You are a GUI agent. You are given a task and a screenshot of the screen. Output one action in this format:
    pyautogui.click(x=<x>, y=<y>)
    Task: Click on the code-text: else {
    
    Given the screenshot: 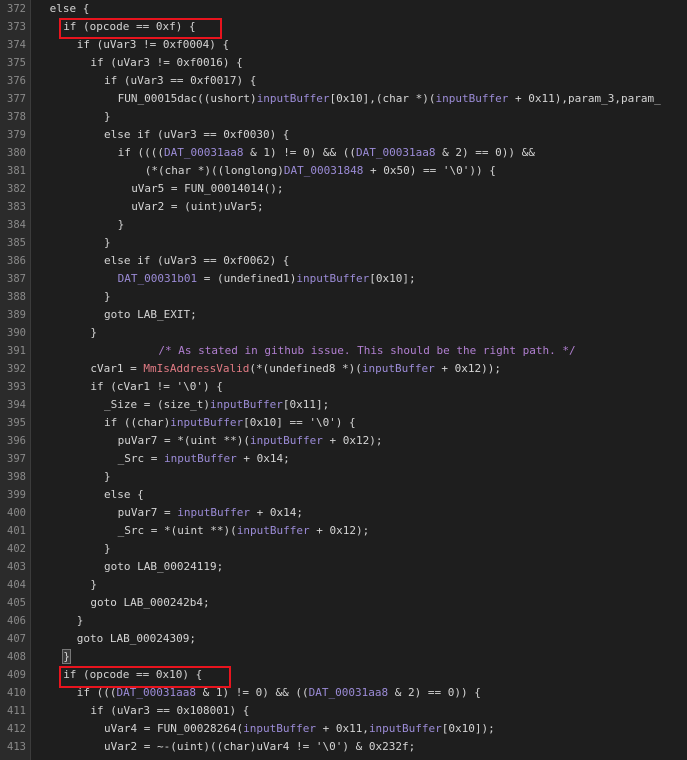 What is the action you would take?
    pyautogui.click(x=70, y=9)
    